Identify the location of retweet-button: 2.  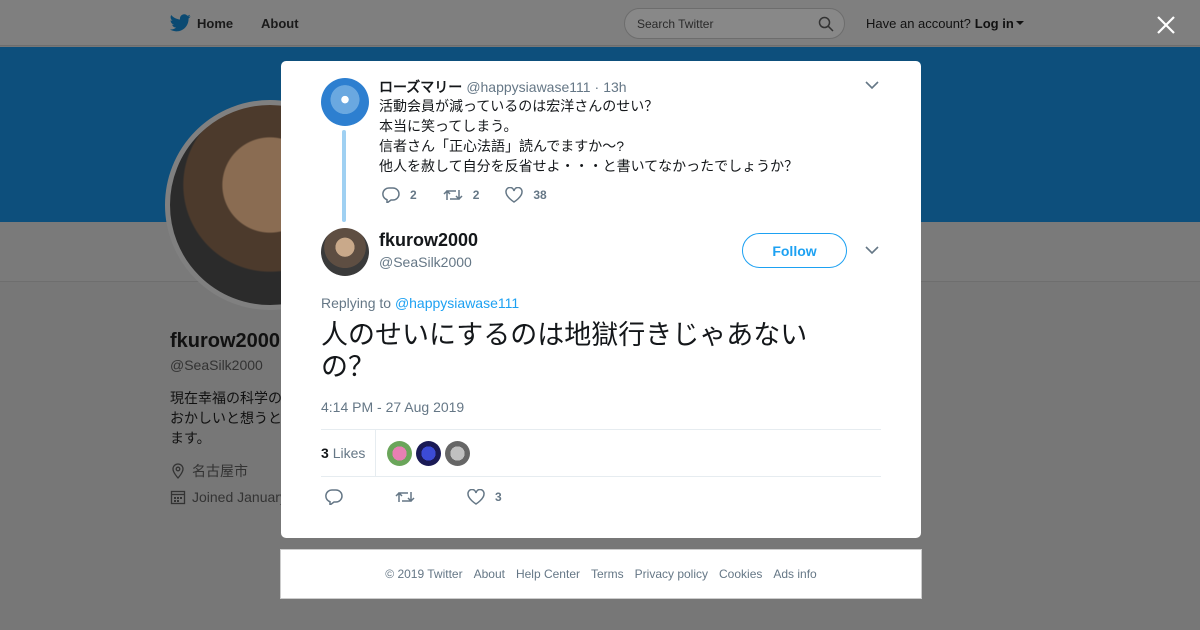
(461, 195).